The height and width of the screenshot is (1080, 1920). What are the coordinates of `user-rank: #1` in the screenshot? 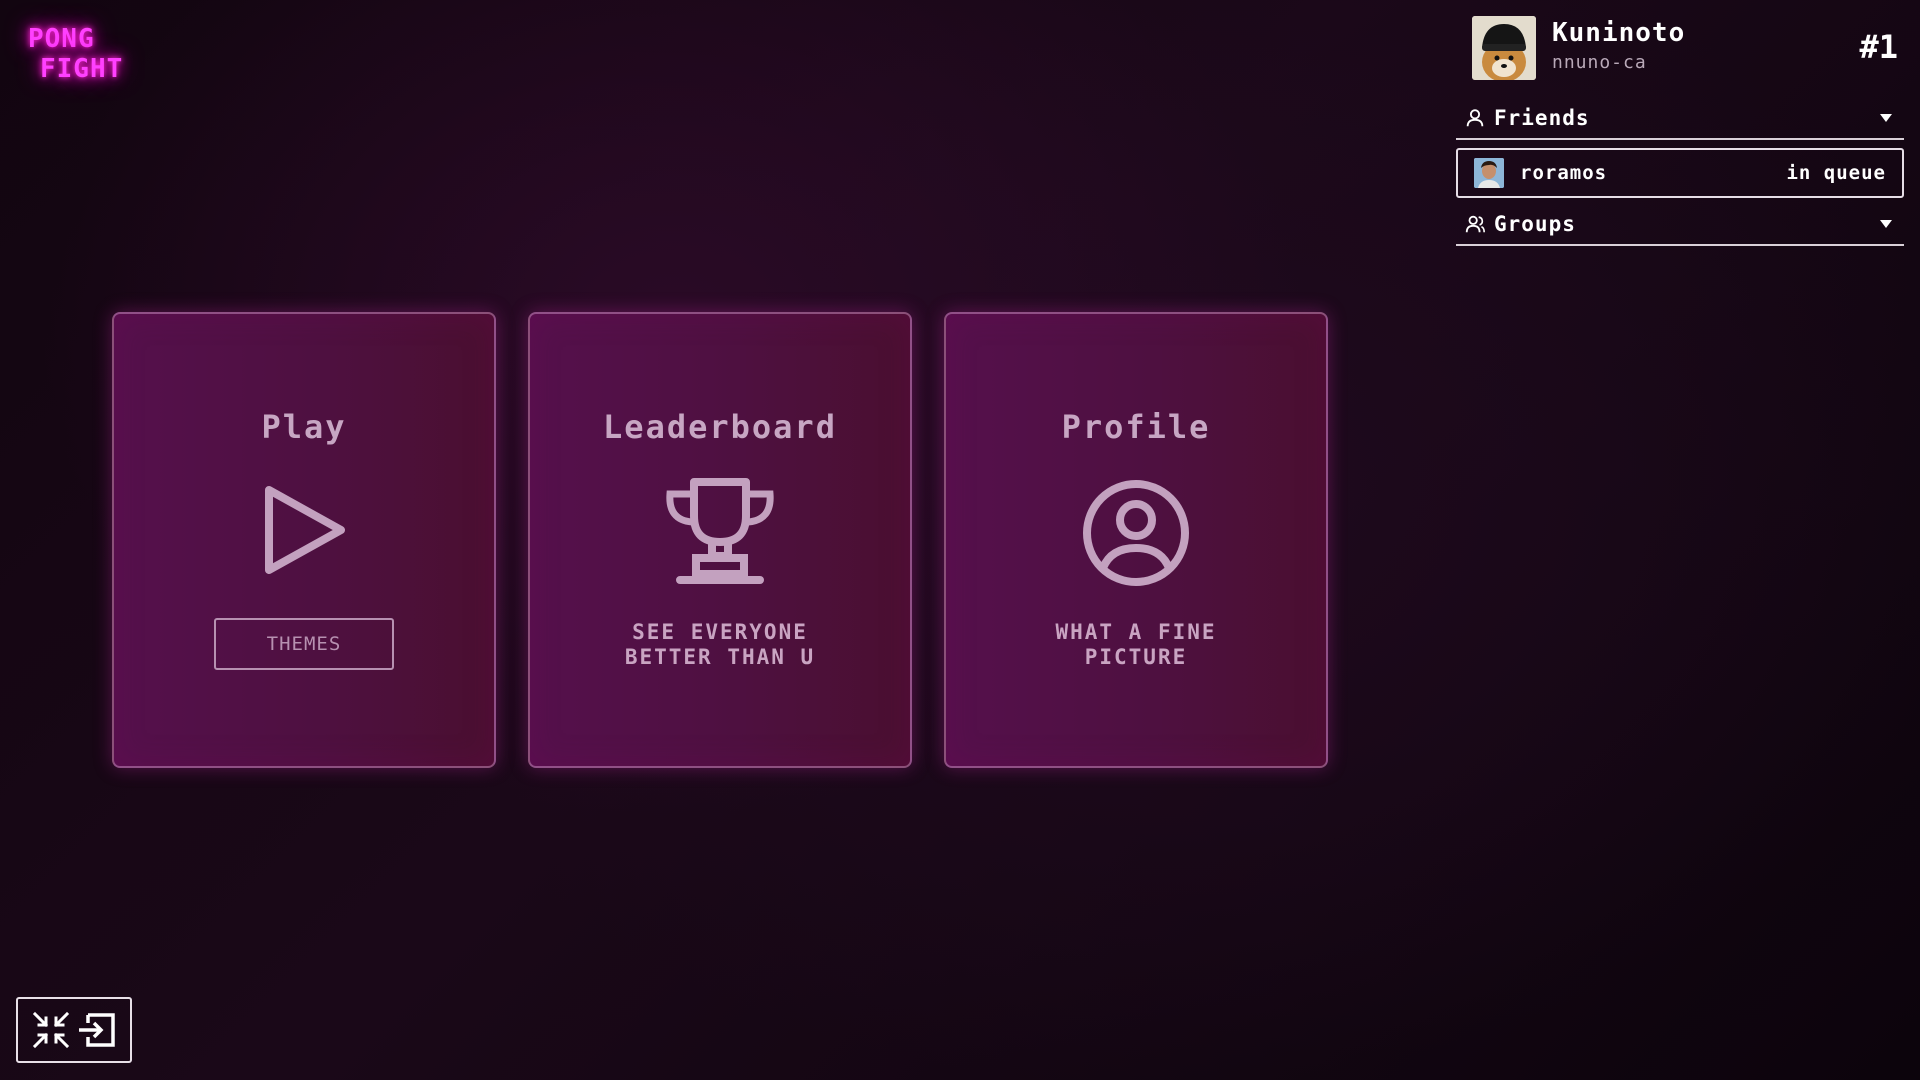 It's located at (1878, 47).